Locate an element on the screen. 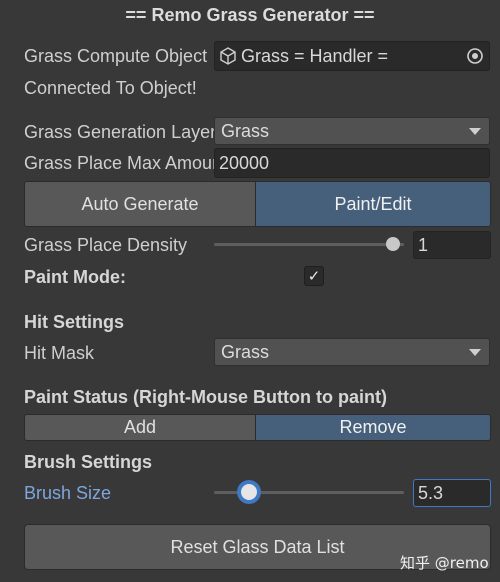  tab-add: Add is located at coordinates (140, 427).